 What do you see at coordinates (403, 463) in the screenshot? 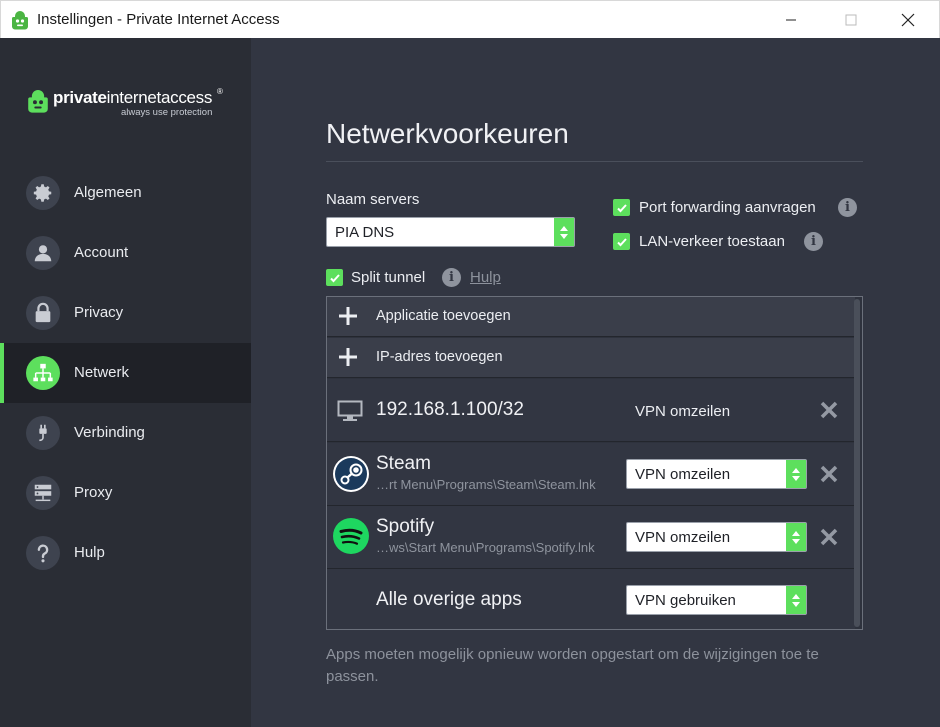
I see `app-name: Steam` at bounding box center [403, 463].